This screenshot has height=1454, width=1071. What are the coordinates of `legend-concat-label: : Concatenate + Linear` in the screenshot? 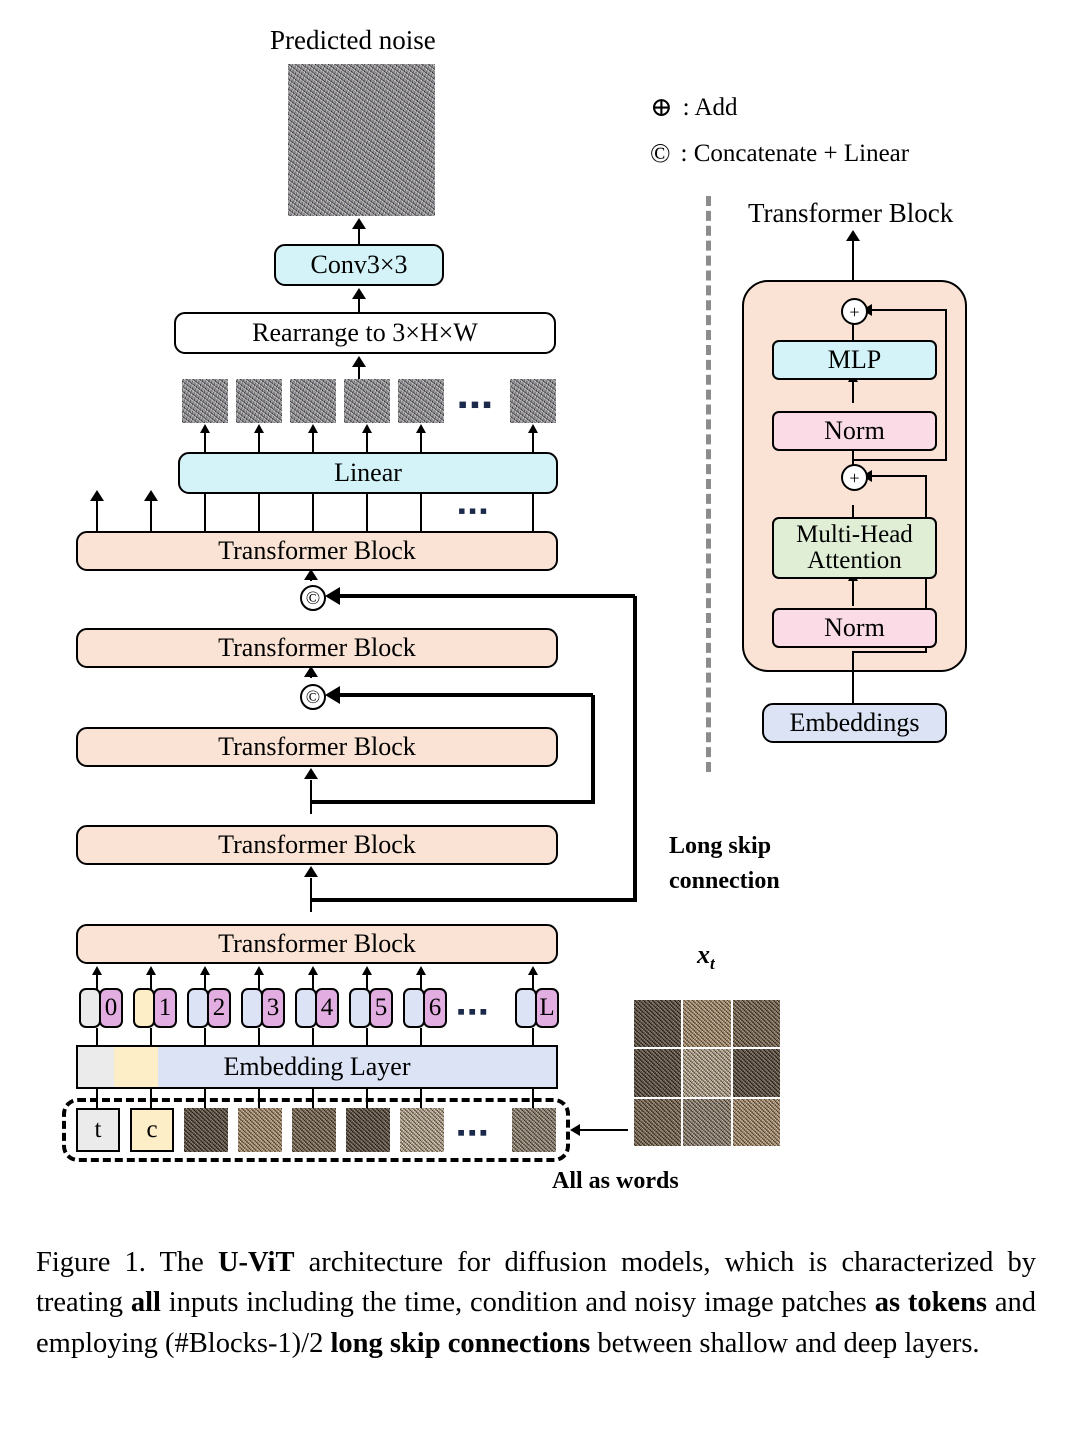 It's located at (795, 153).